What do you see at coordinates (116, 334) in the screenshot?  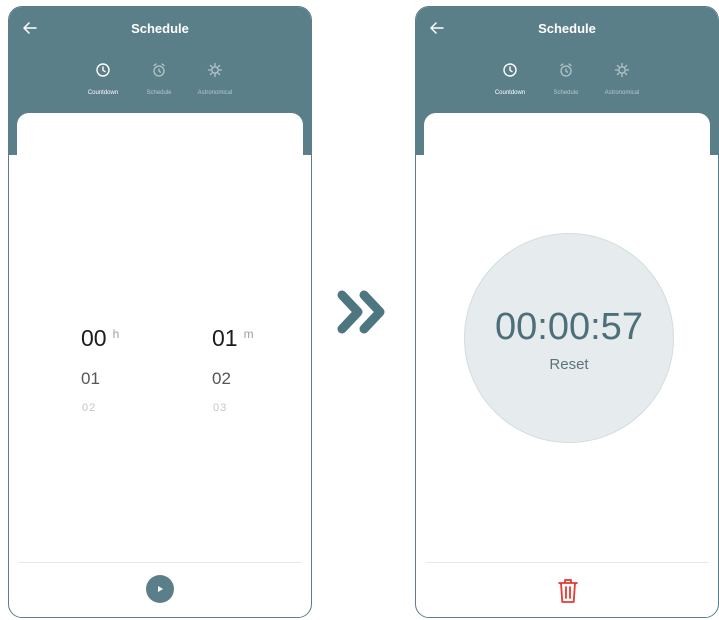 I see `hours-unit-label: h` at bounding box center [116, 334].